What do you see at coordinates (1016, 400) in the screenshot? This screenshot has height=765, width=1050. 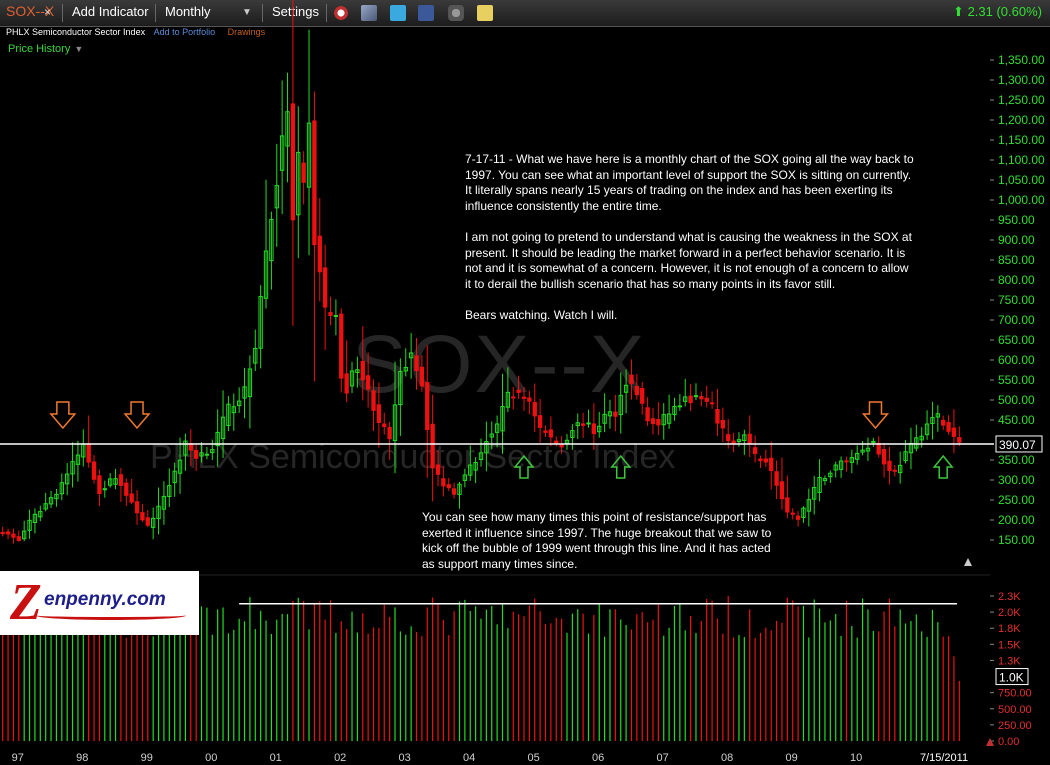 I see `price-tick-label: 500.00` at bounding box center [1016, 400].